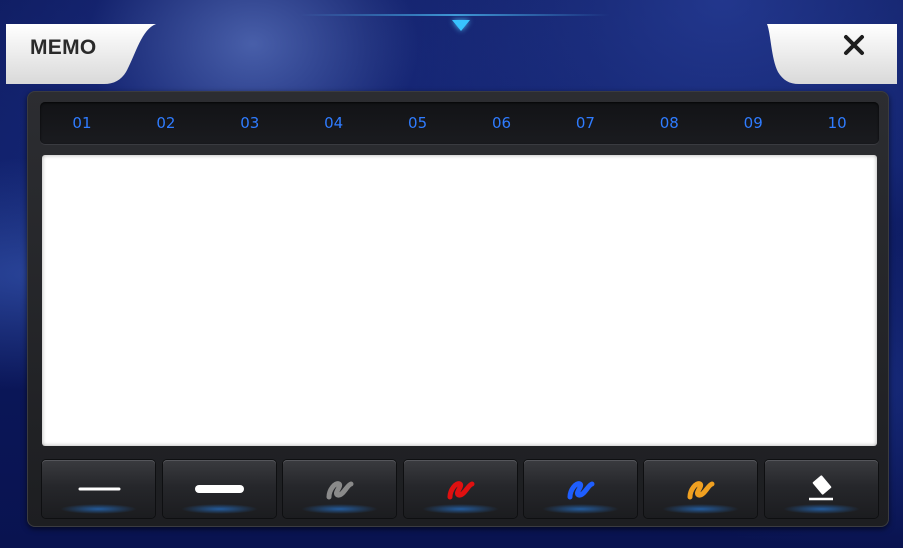 The width and height of the screenshot is (903, 548). What do you see at coordinates (334, 123) in the screenshot?
I see `page-tab-04: 04` at bounding box center [334, 123].